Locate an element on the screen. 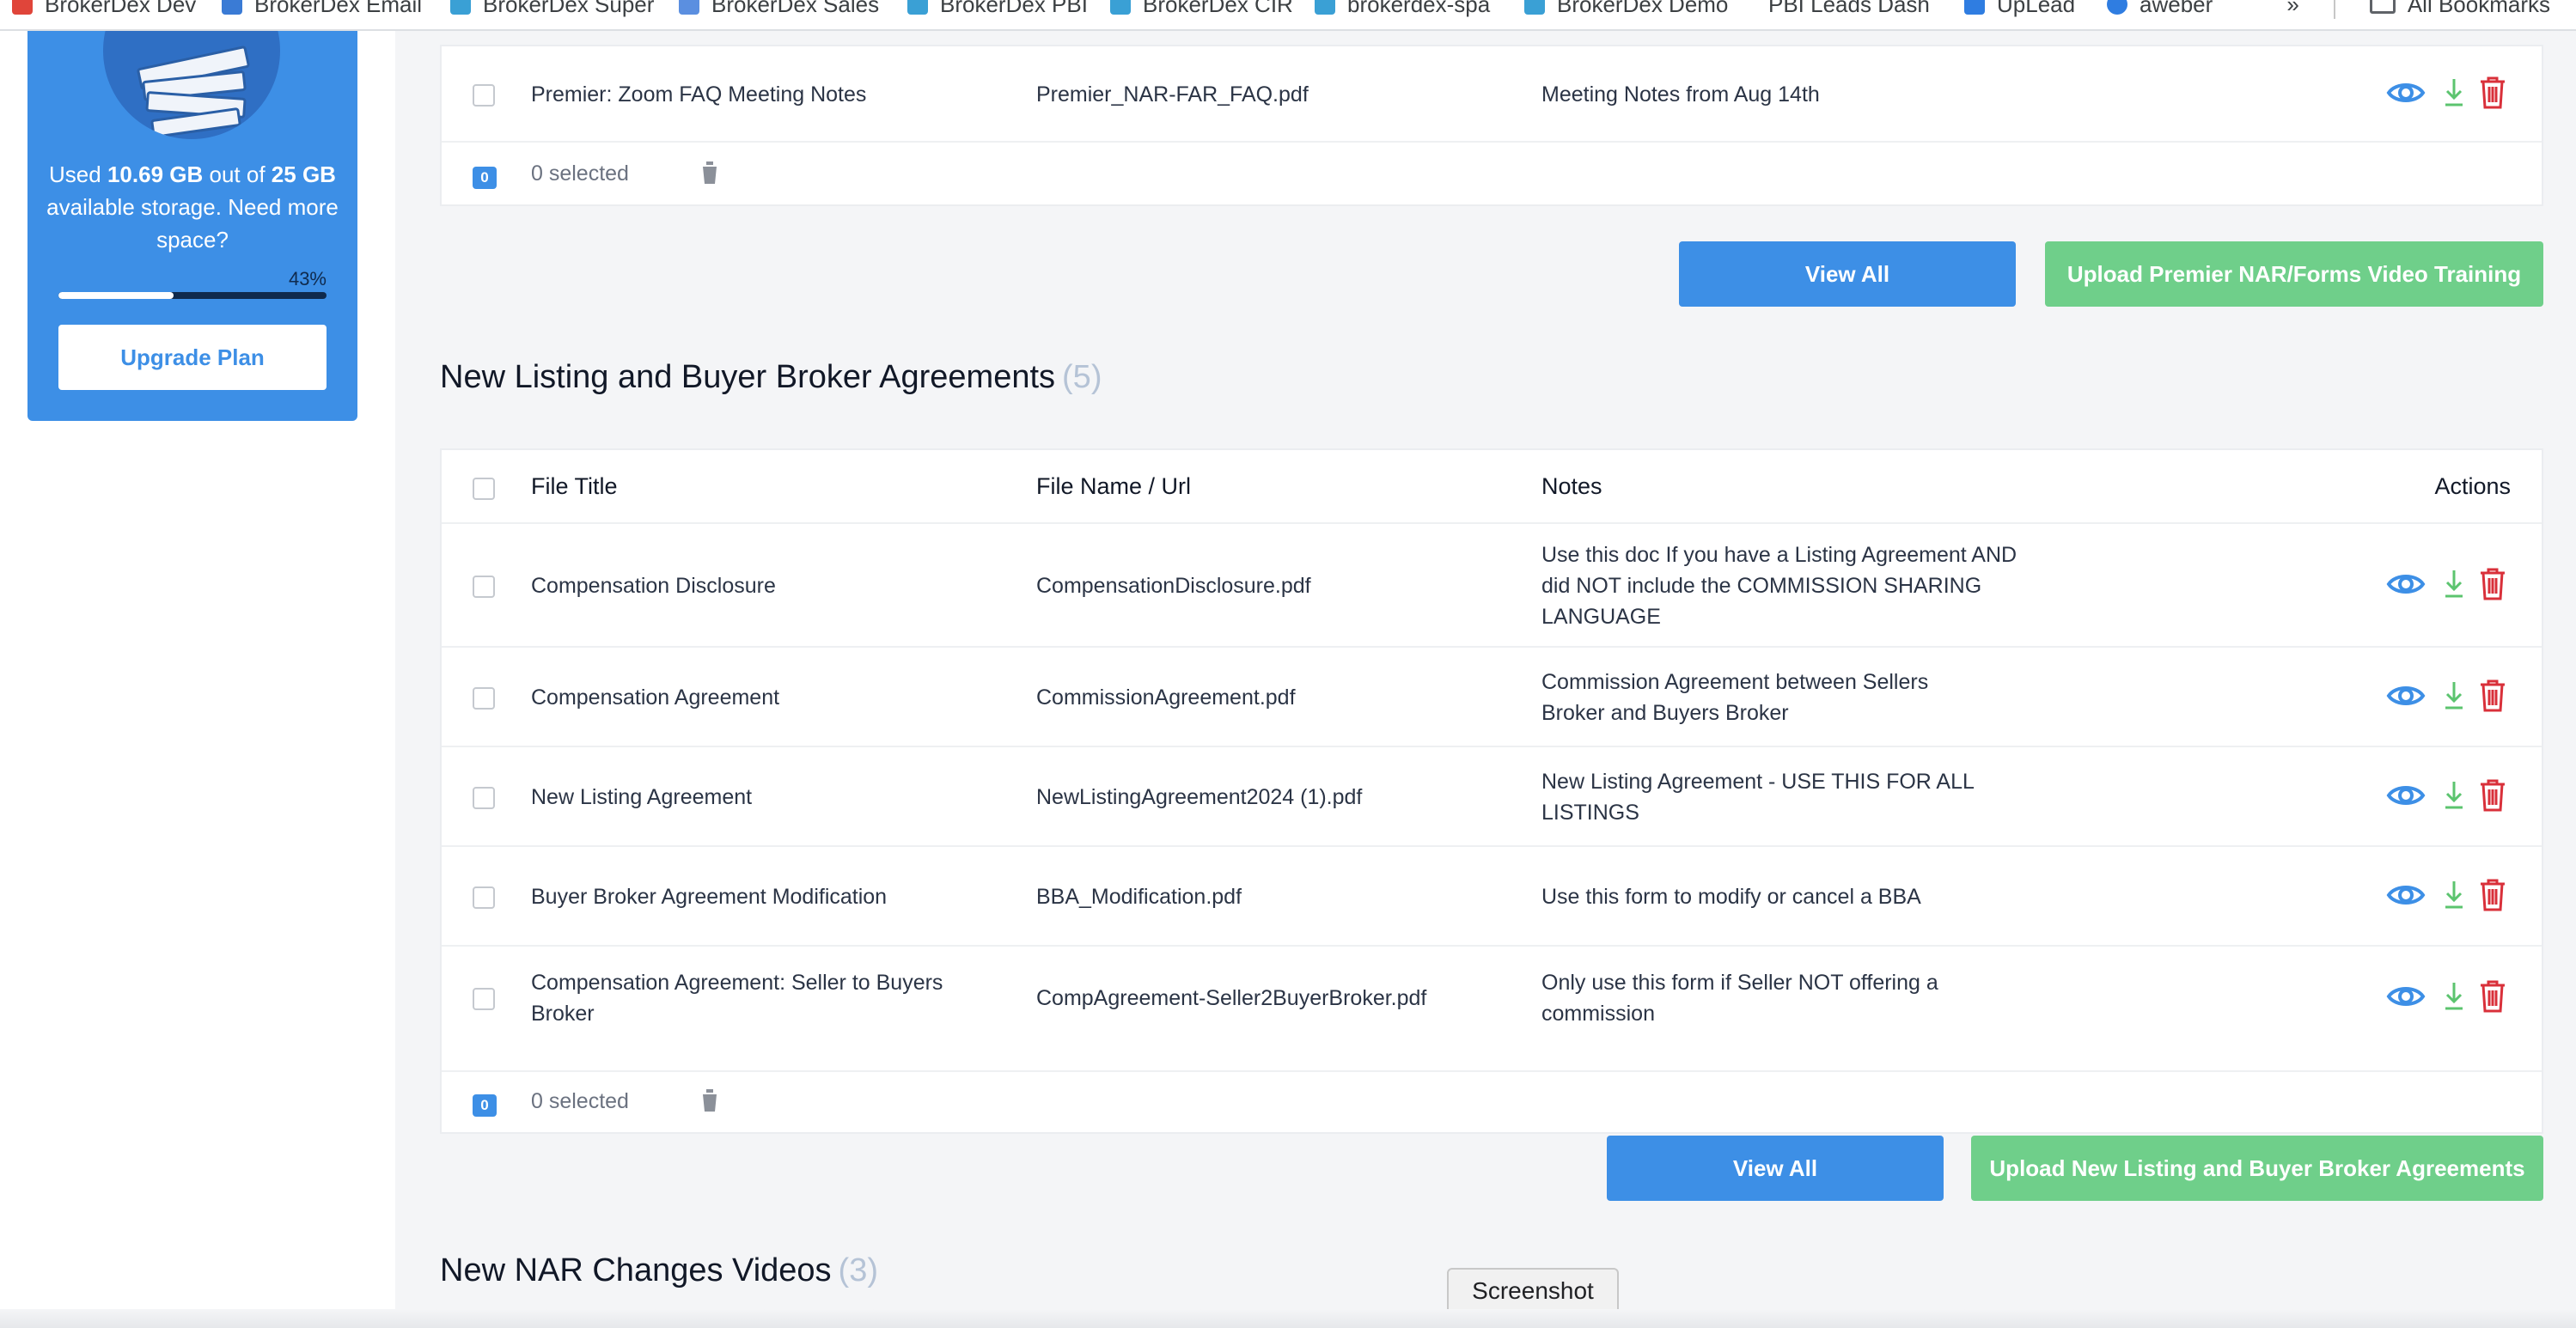  bottom-shadow is located at coordinates (1288, 1318).